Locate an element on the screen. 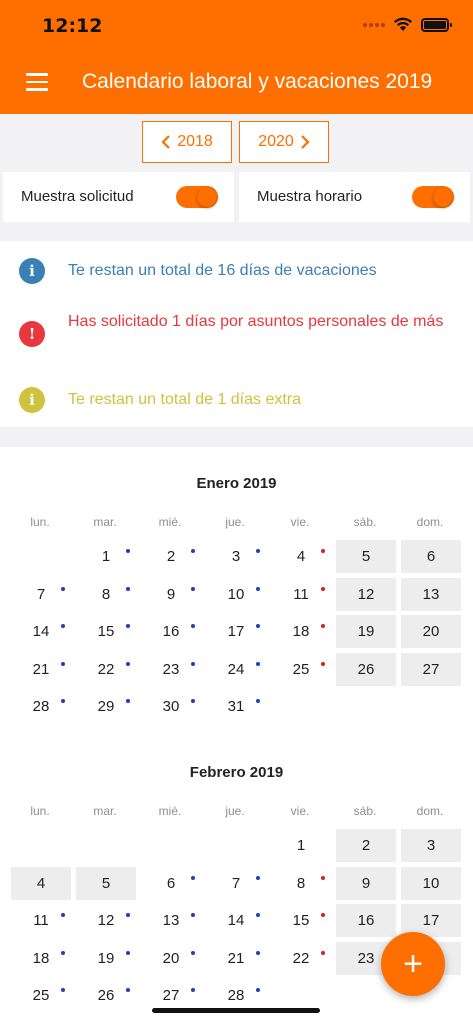  next-year-button: 2020 is located at coordinates (284, 142).